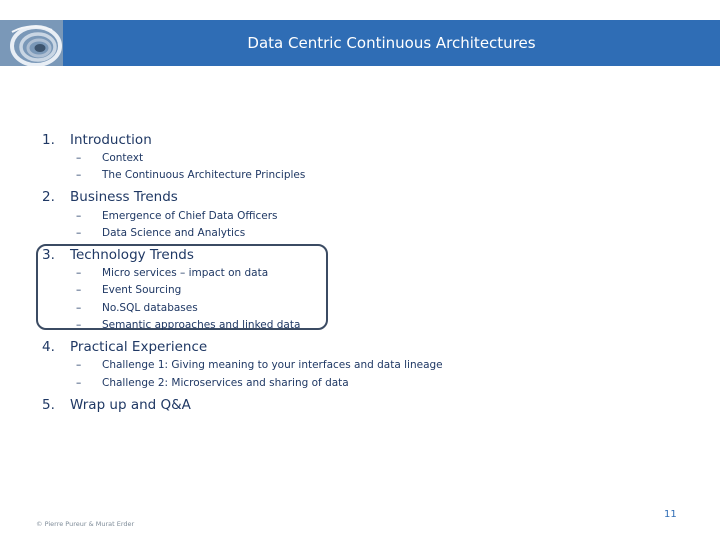 The image size is (720, 540). What do you see at coordinates (48, 405) in the screenshot?
I see `section-number: 5.` at bounding box center [48, 405].